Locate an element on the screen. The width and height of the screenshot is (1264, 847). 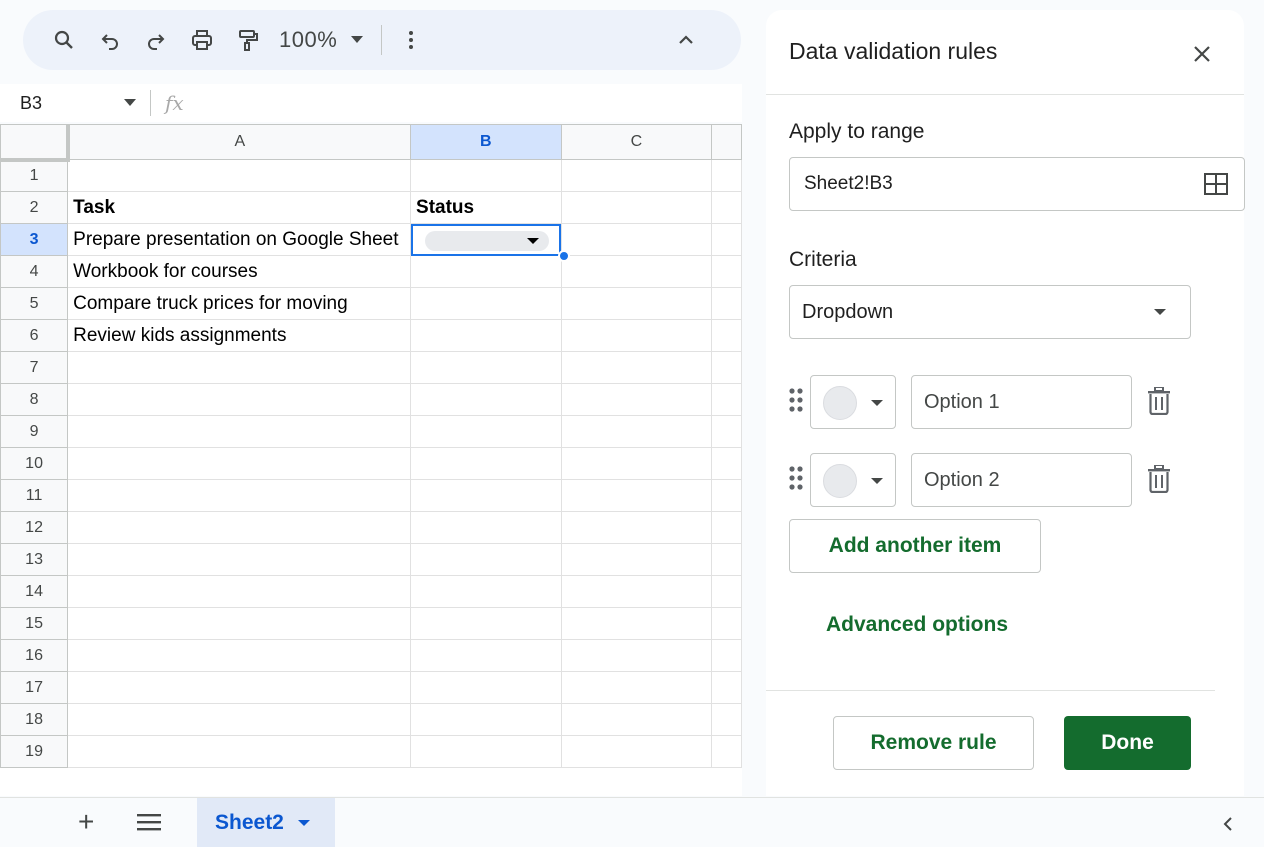
search-icon is located at coordinates (64, 40).